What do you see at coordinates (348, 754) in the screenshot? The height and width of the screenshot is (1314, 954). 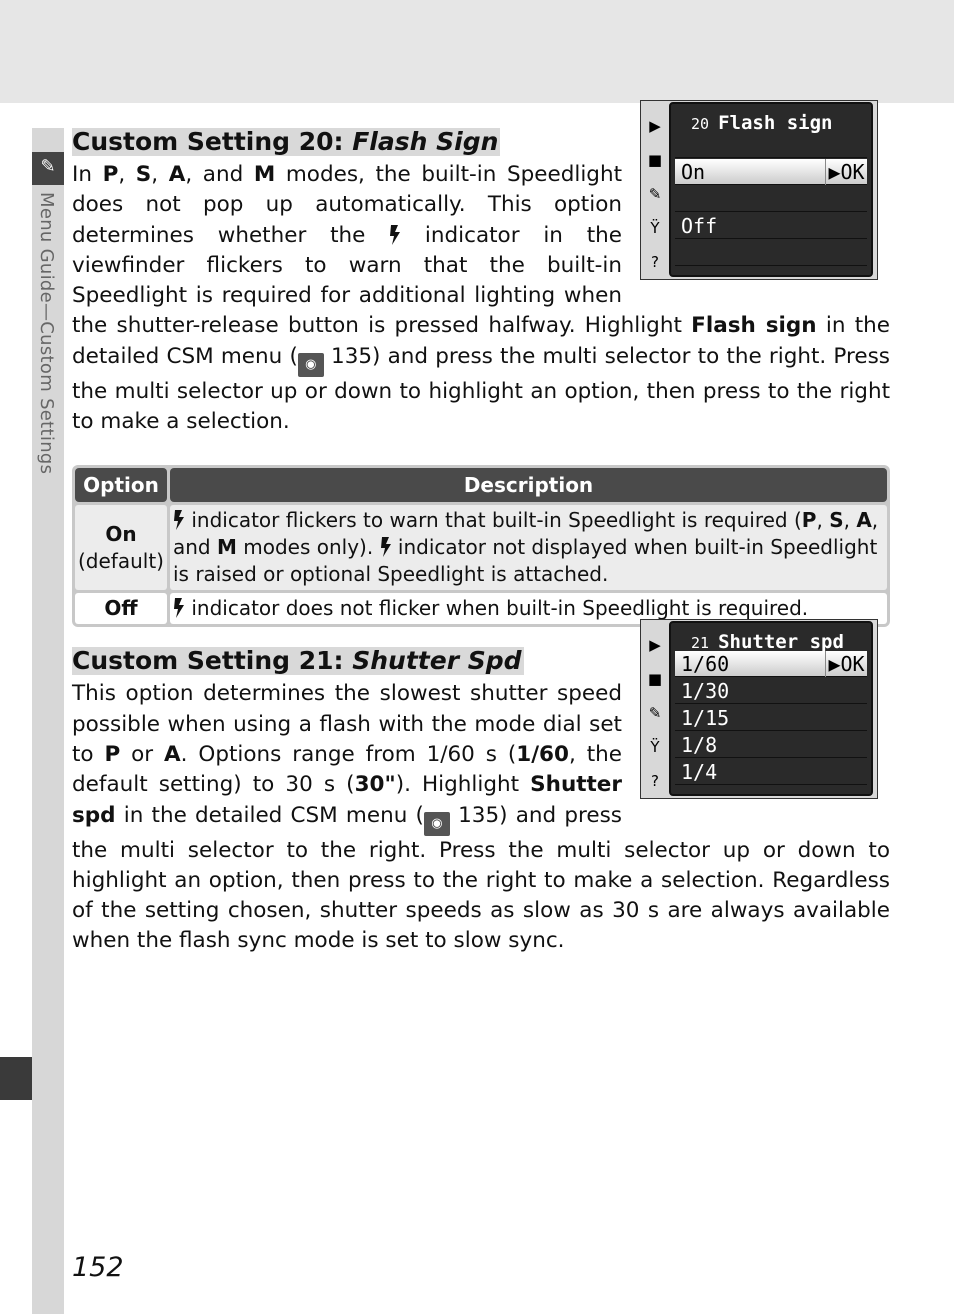 I see `text-run: . Options range from 1/60 s (` at bounding box center [348, 754].